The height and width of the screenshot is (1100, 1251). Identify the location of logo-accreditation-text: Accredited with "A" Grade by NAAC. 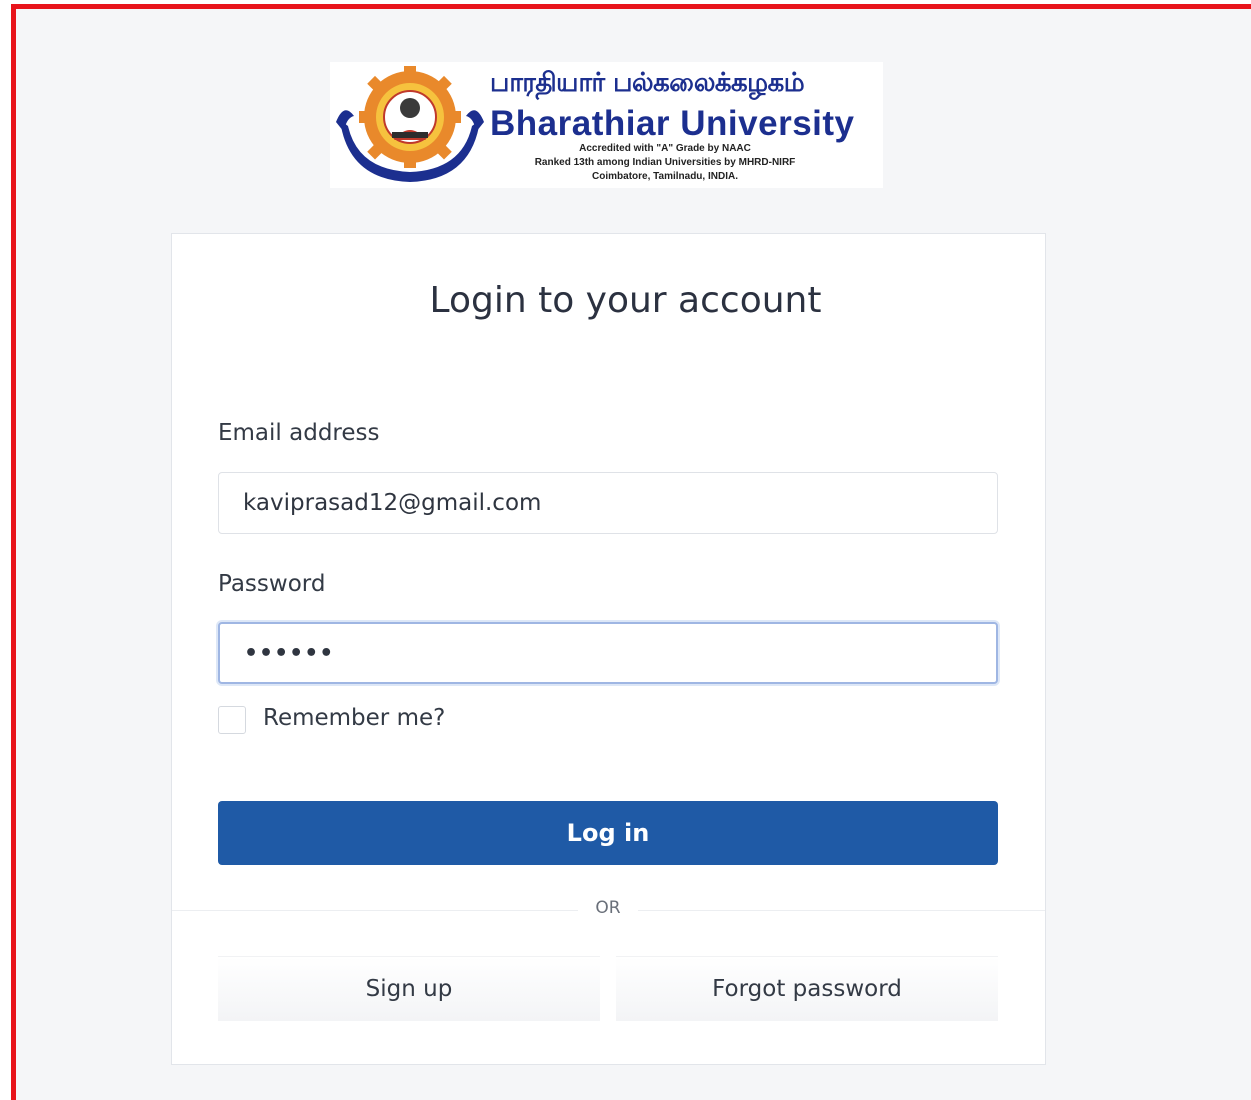
(665, 148).